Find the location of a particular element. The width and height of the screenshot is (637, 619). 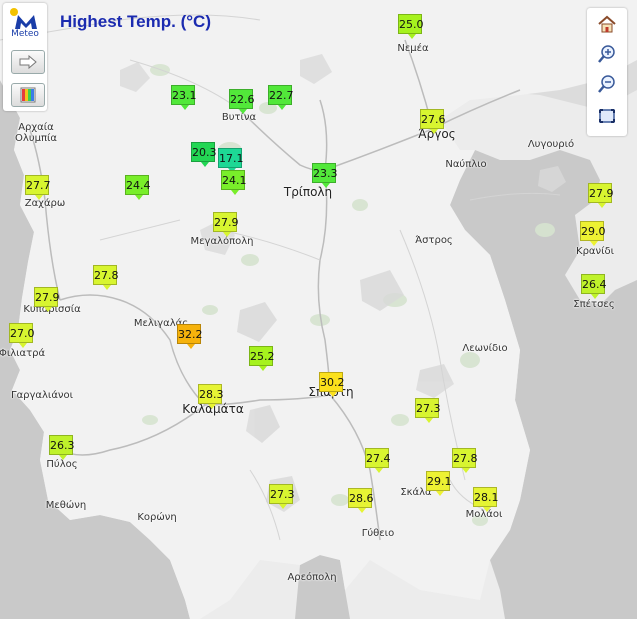

temp-marker: 23.3 is located at coordinates (325, 175).